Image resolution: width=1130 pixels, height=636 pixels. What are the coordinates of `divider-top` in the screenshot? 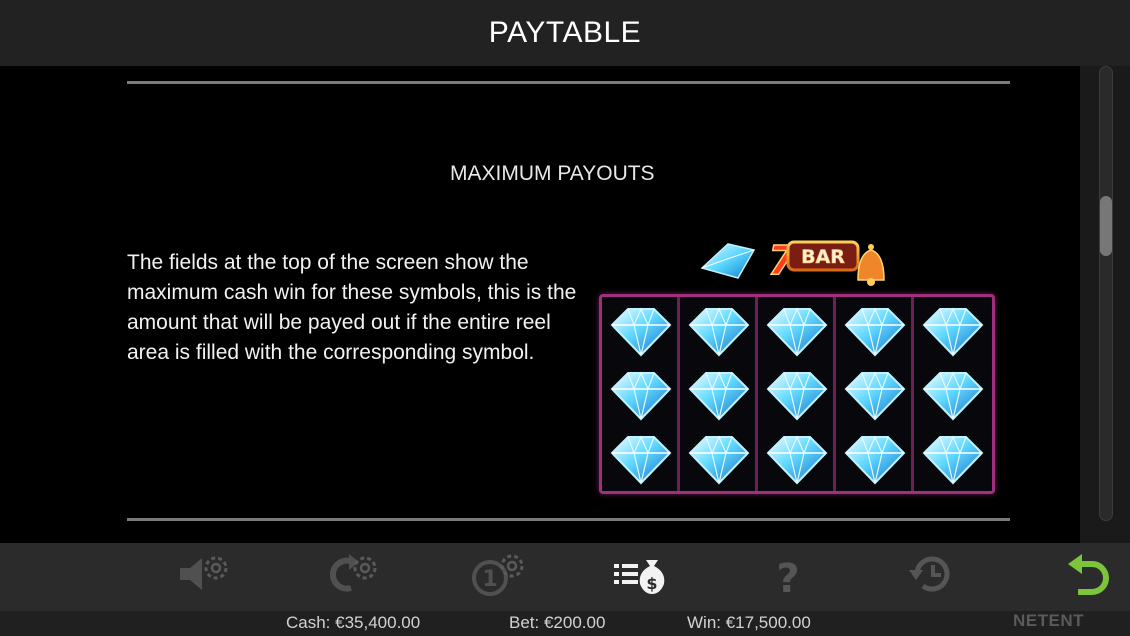 It's located at (568, 82).